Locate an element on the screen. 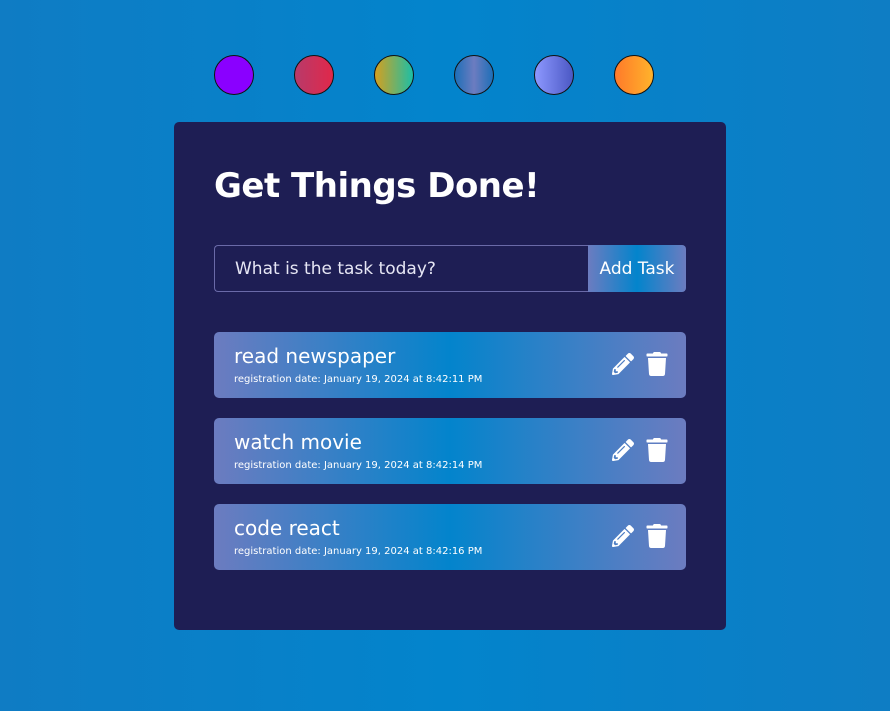 This screenshot has width=890, height=711. add-task-form: Add Task is located at coordinates (450, 268).